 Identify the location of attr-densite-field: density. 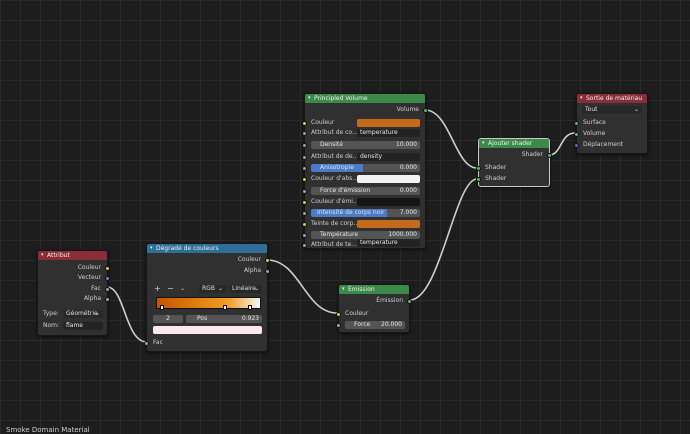
(388, 157).